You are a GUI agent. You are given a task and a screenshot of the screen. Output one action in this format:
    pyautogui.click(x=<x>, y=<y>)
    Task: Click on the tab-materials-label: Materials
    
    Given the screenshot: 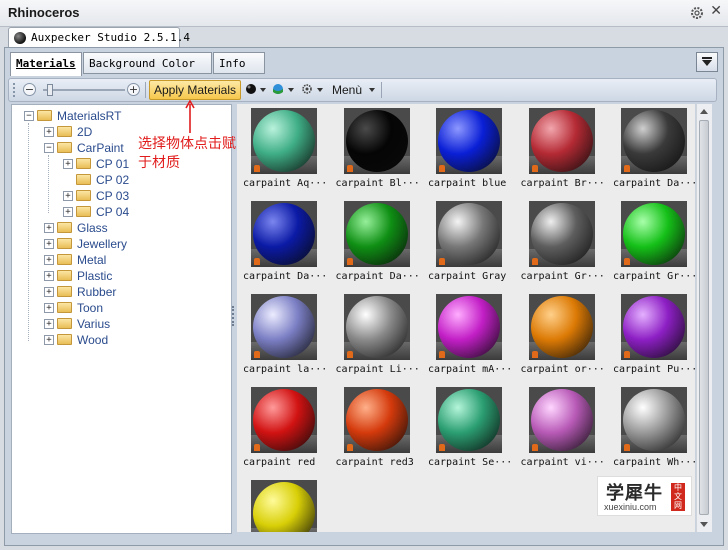 What is the action you would take?
    pyautogui.click(x=46, y=63)
    